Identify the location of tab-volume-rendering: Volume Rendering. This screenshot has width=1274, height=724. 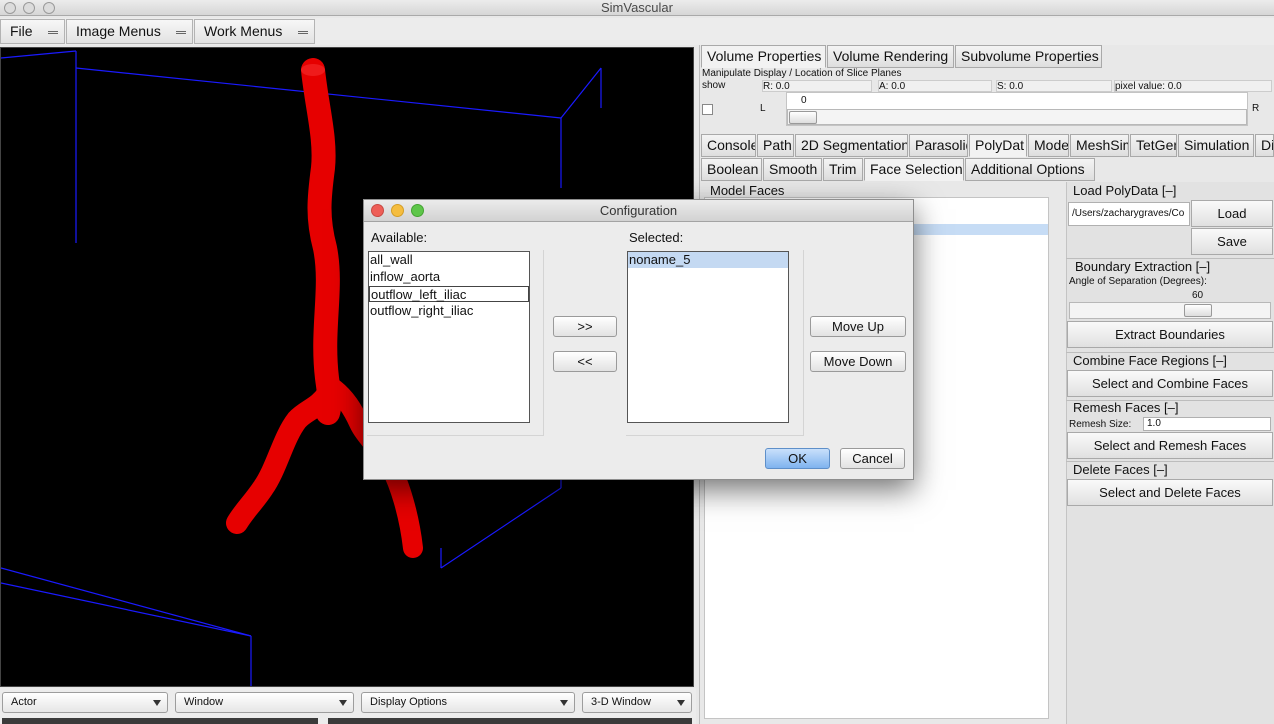
(890, 56).